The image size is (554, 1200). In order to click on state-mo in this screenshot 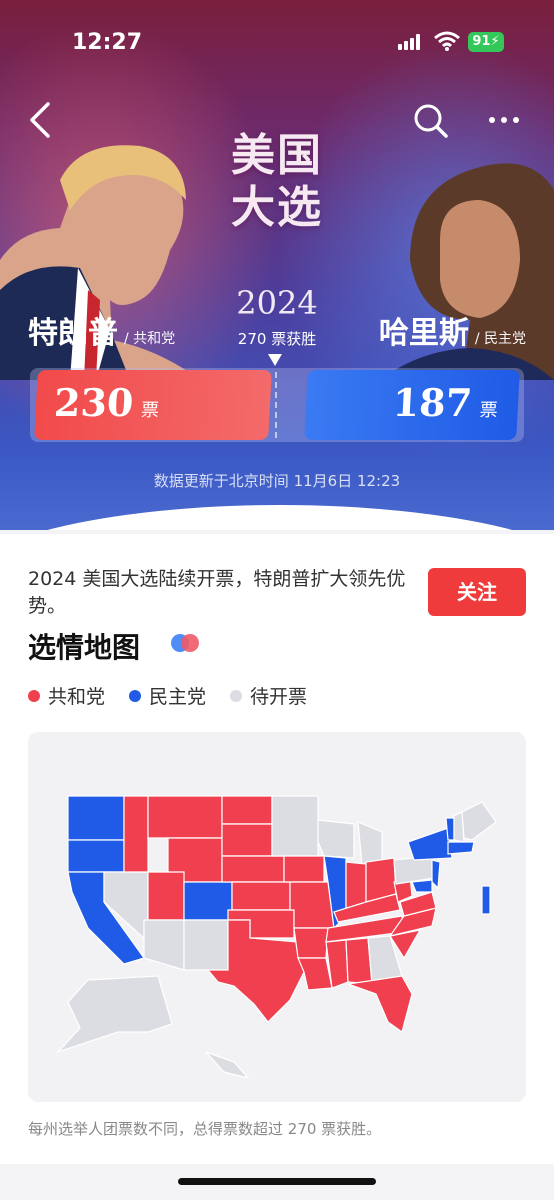, I will do `click(312, 905)`.